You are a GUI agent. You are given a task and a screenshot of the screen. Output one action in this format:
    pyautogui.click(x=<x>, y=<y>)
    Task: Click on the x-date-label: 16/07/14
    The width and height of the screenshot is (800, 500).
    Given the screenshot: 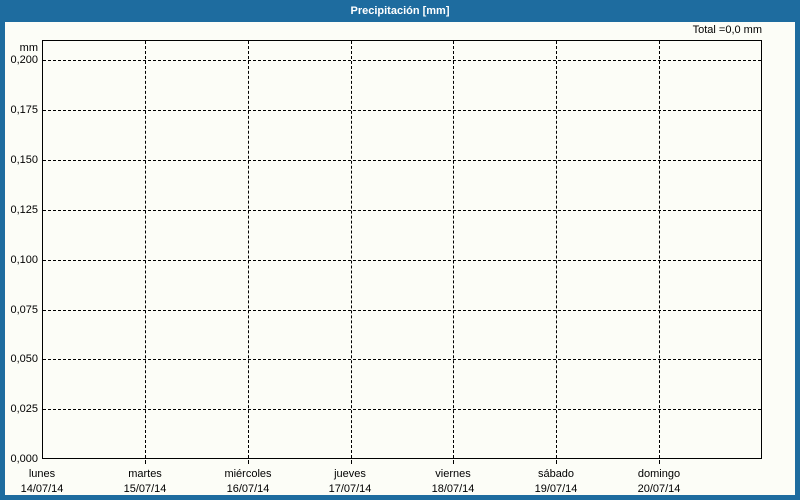 What is the action you would take?
    pyautogui.click(x=248, y=489)
    